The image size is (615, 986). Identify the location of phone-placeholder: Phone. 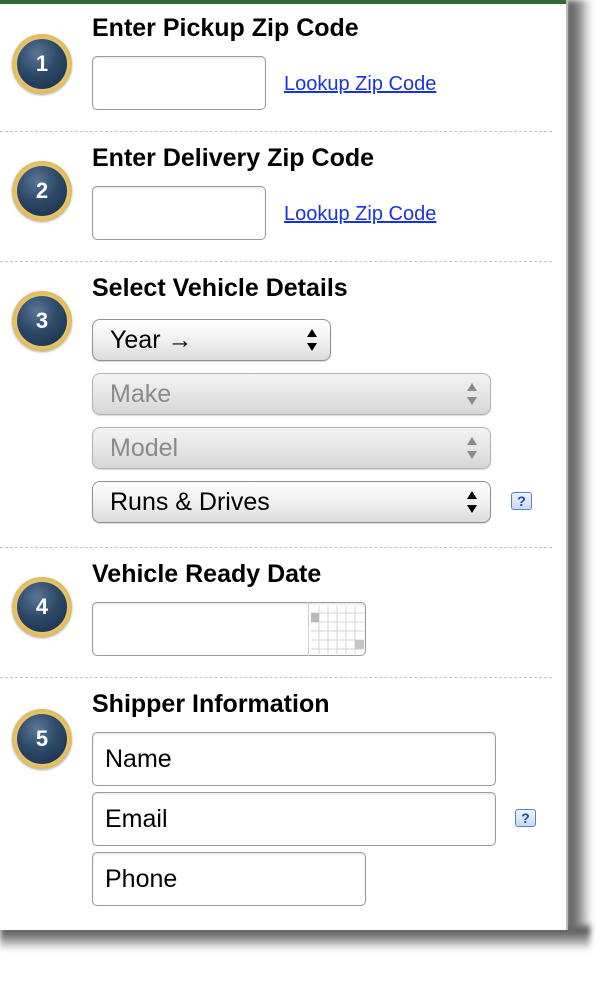
(141, 879).